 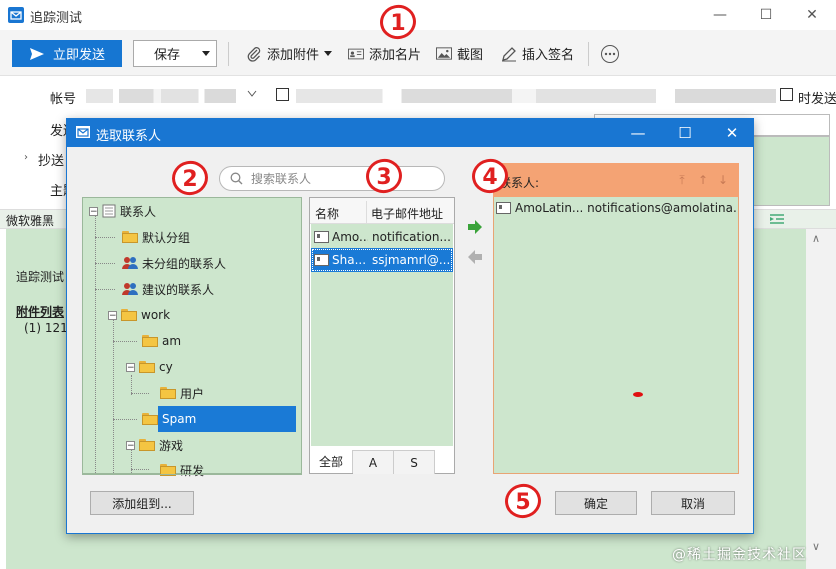 What do you see at coordinates (537, 53) in the screenshot?
I see `insert-signature-button: 插入签名` at bounding box center [537, 53].